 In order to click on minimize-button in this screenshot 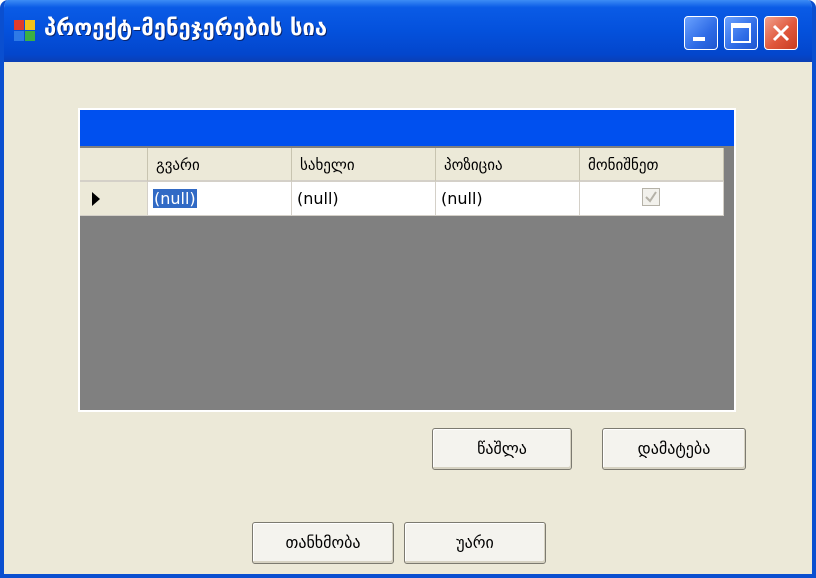, I will do `click(701, 33)`.